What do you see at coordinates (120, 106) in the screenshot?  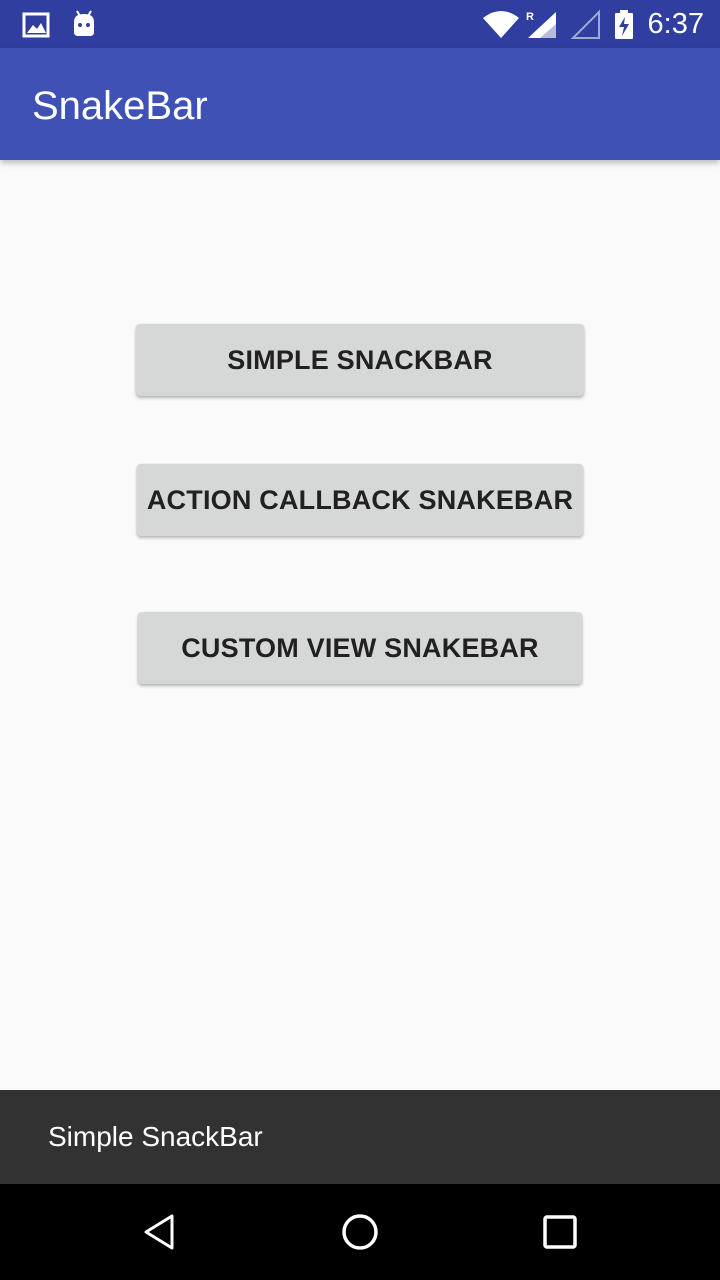 I see `app-title: SnakeBar` at bounding box center [120, 106].